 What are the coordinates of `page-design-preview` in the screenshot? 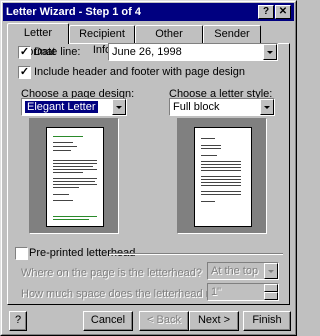 It's located at (74, 176).